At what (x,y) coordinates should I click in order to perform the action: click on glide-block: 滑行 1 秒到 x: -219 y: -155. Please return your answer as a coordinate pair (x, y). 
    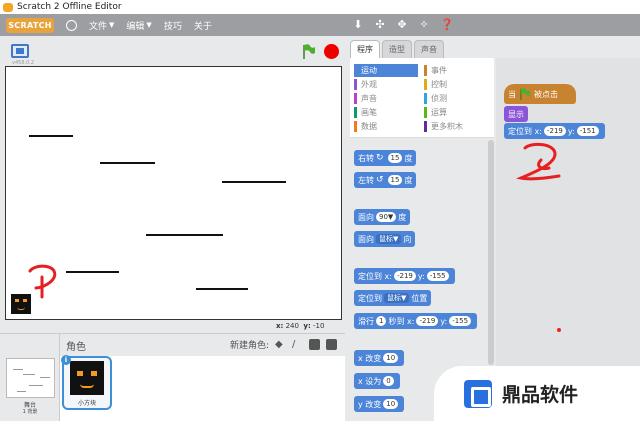
    Looking at the image, I should click on (416, 321).